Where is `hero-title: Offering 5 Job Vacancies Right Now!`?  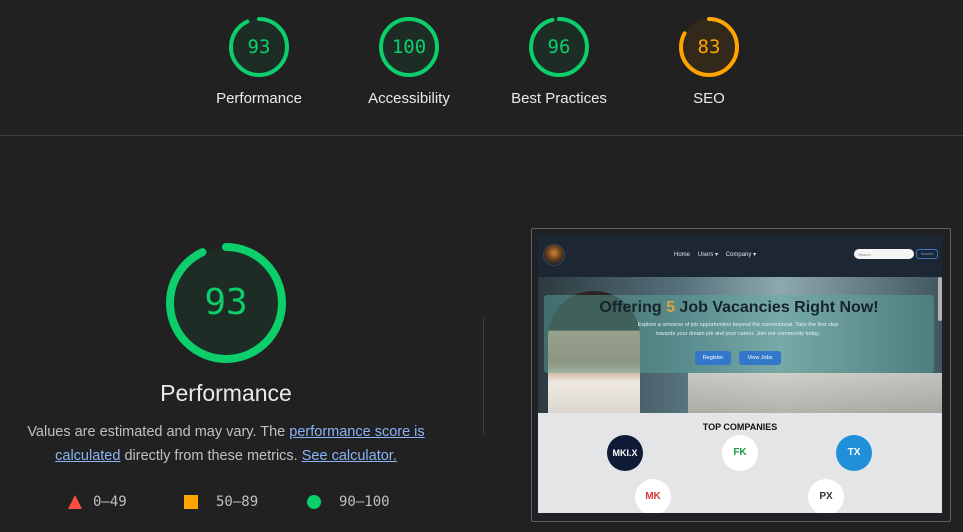 hero-title: Offering 5 Job Vacancies Right Now! is located at coordinates (739, 308).